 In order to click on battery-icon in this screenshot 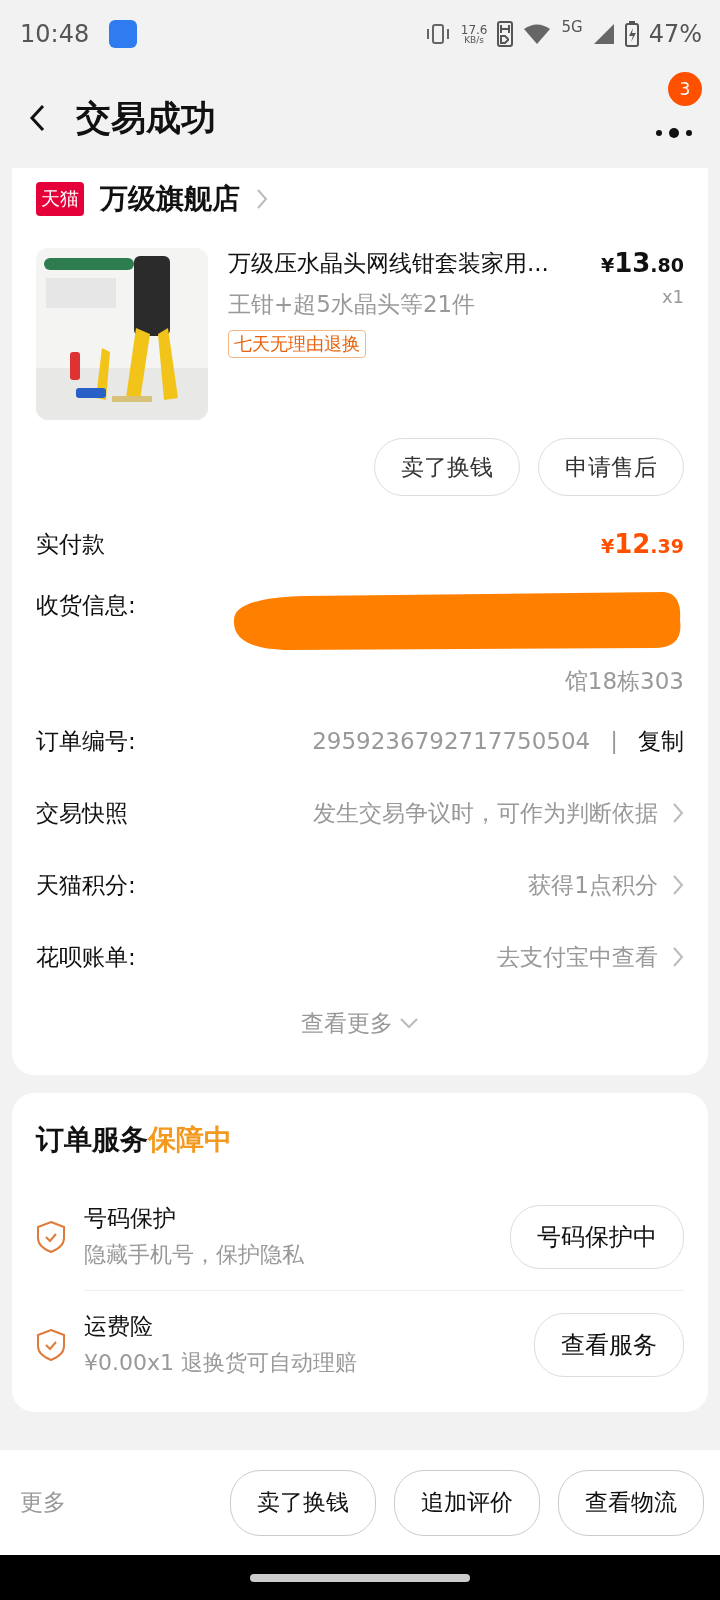, I will do `click(631, 34)`.